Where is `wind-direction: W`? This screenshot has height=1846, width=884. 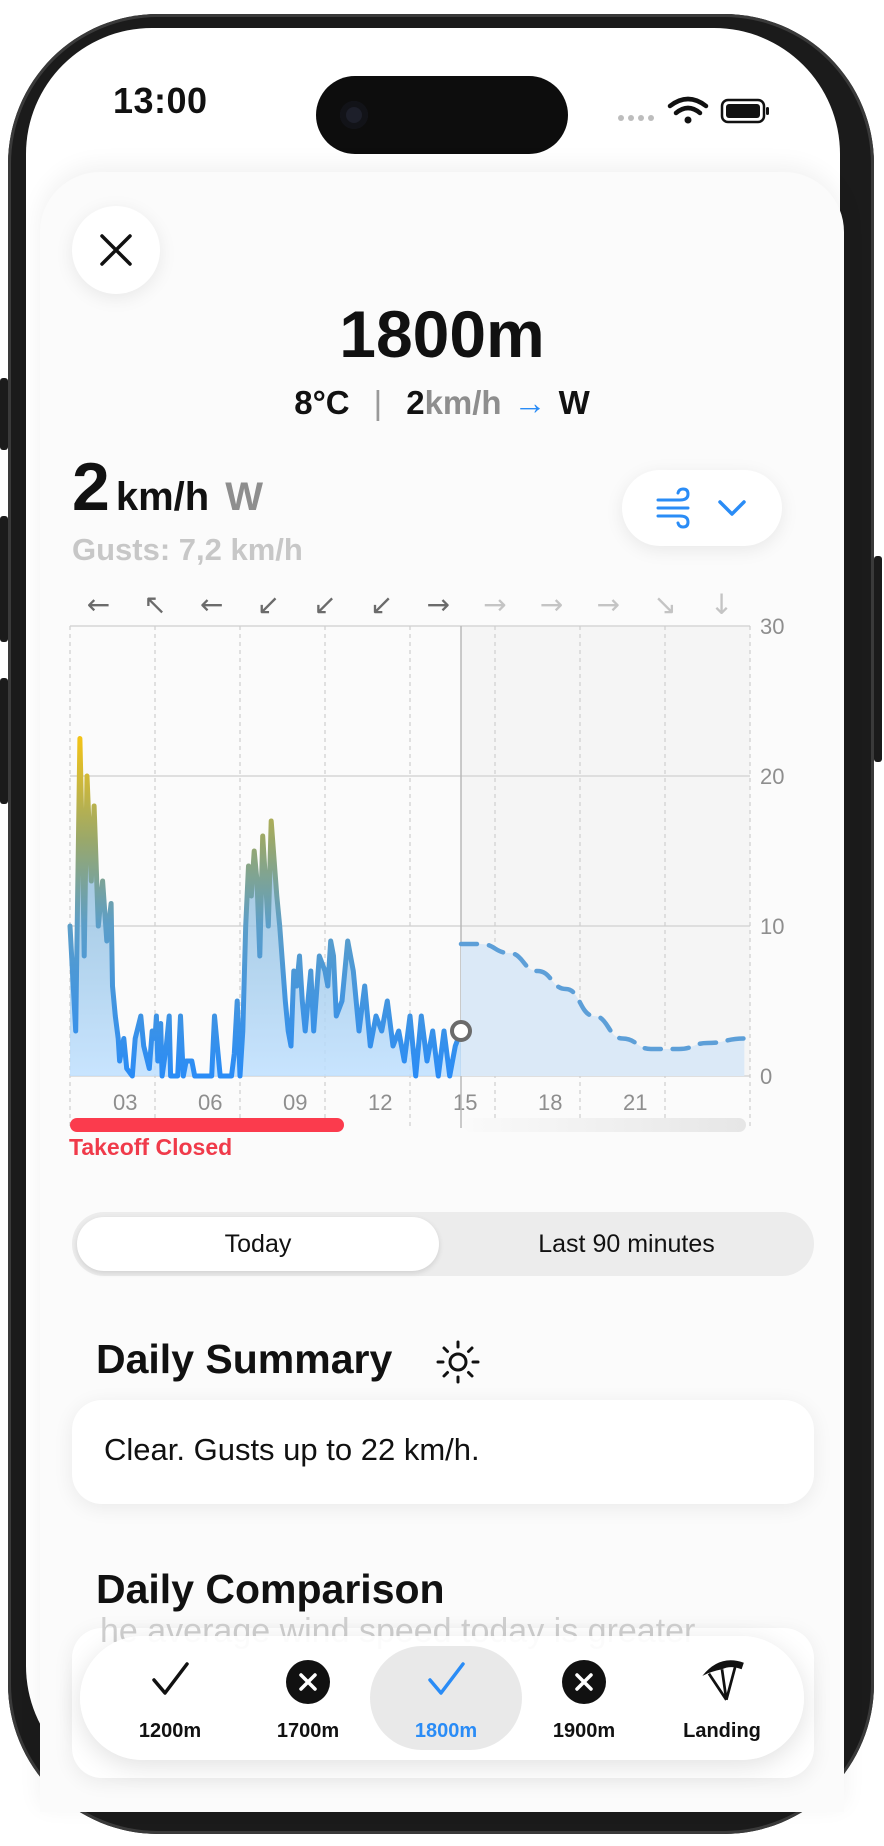 wind-direction: W is located at coordinates (574, 402).